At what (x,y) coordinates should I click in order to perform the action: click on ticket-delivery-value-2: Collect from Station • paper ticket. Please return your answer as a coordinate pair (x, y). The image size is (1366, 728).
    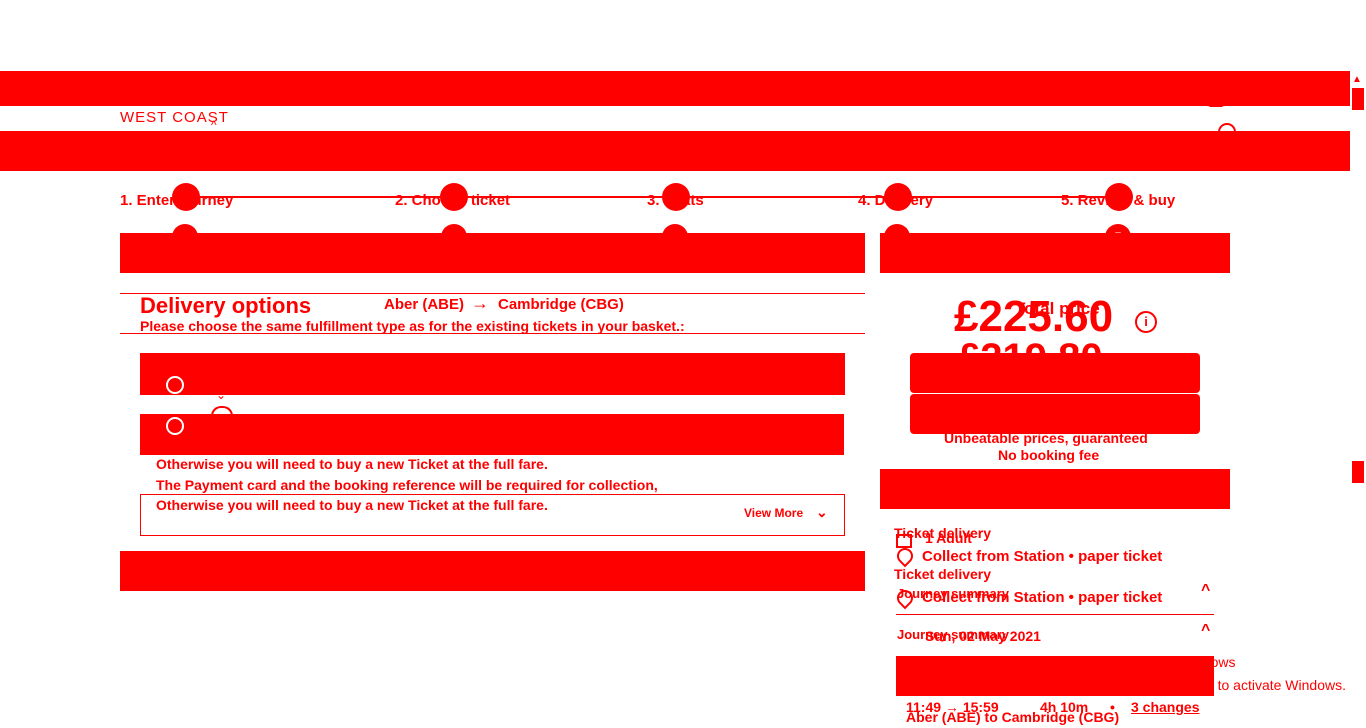
    Looking at the image, I should click on (1042, 597).